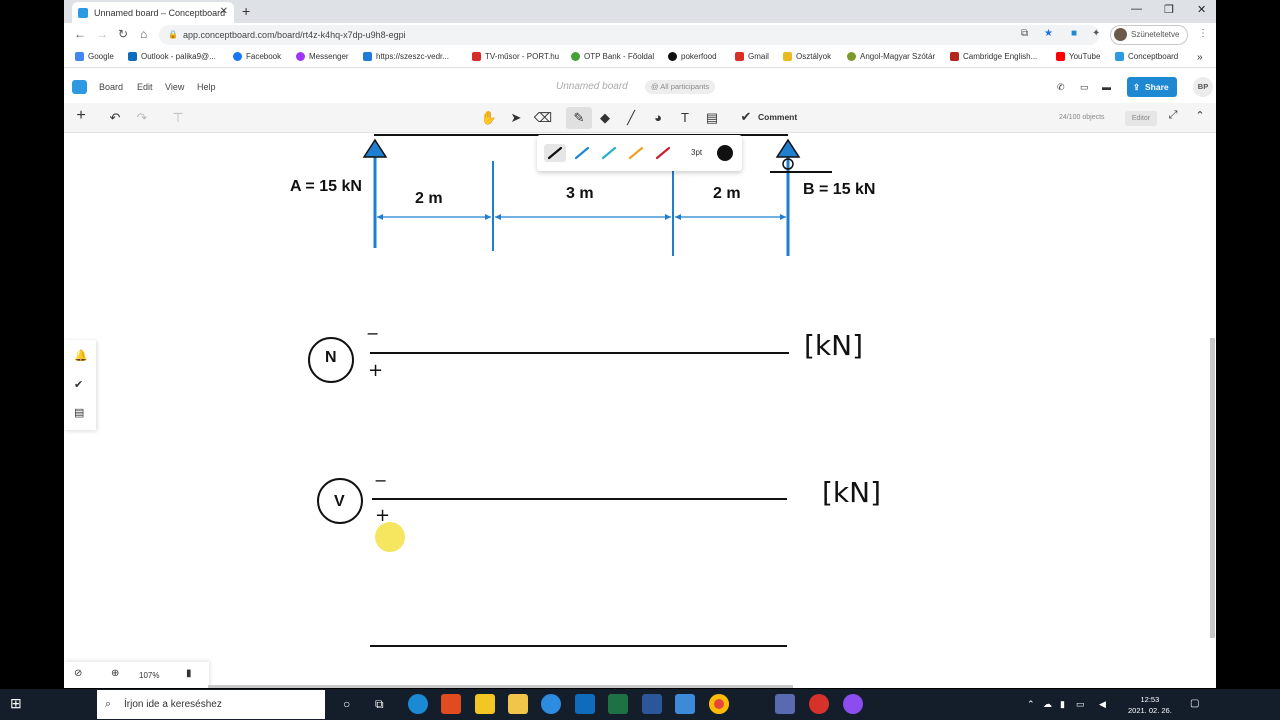 The image size is (1280, 720). I want to click on n-diagram-label: N, so click(331, 358).